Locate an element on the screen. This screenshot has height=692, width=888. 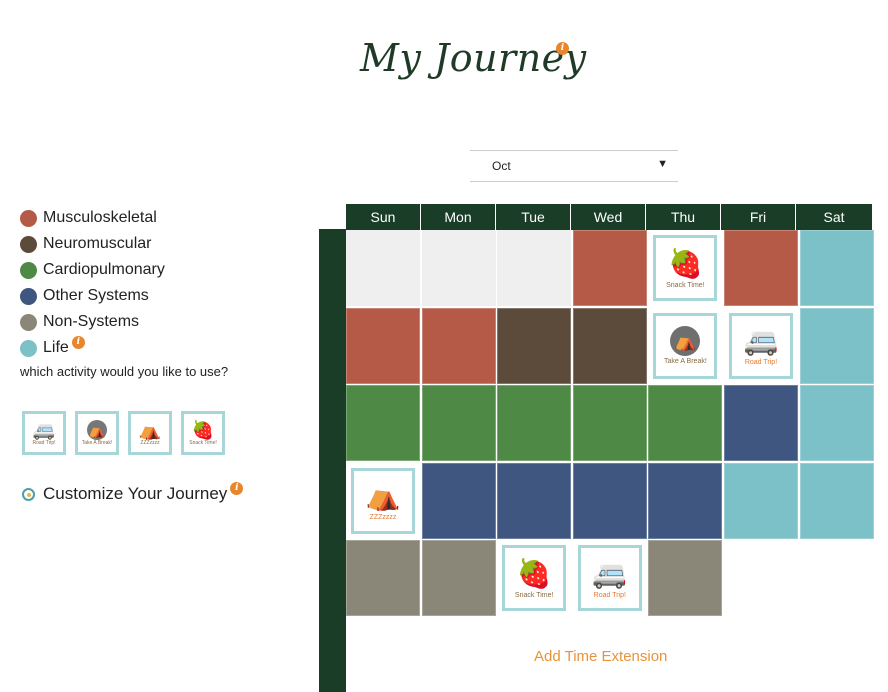
add-time-extension-link: Add Time Extension is located at coordinates (600, 656).